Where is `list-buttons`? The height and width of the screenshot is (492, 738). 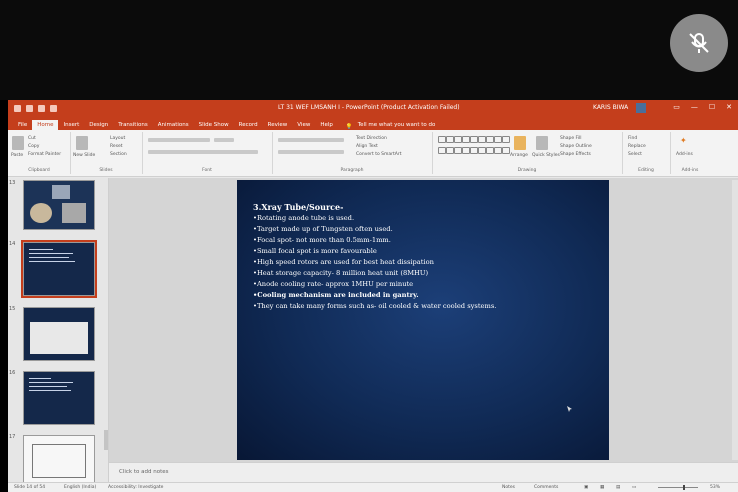
list-buttons is located at coordinates (311, 140).